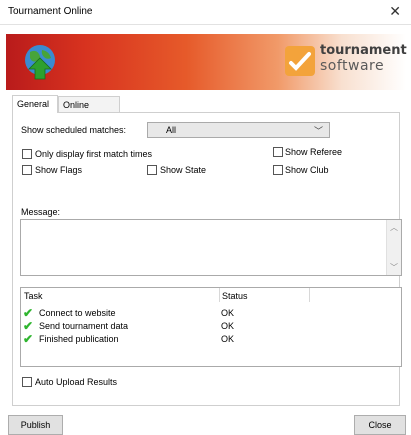  Describe the element at coordinates (77, 313) in the screenshot. I see `task-name: Connect to website` at that location.